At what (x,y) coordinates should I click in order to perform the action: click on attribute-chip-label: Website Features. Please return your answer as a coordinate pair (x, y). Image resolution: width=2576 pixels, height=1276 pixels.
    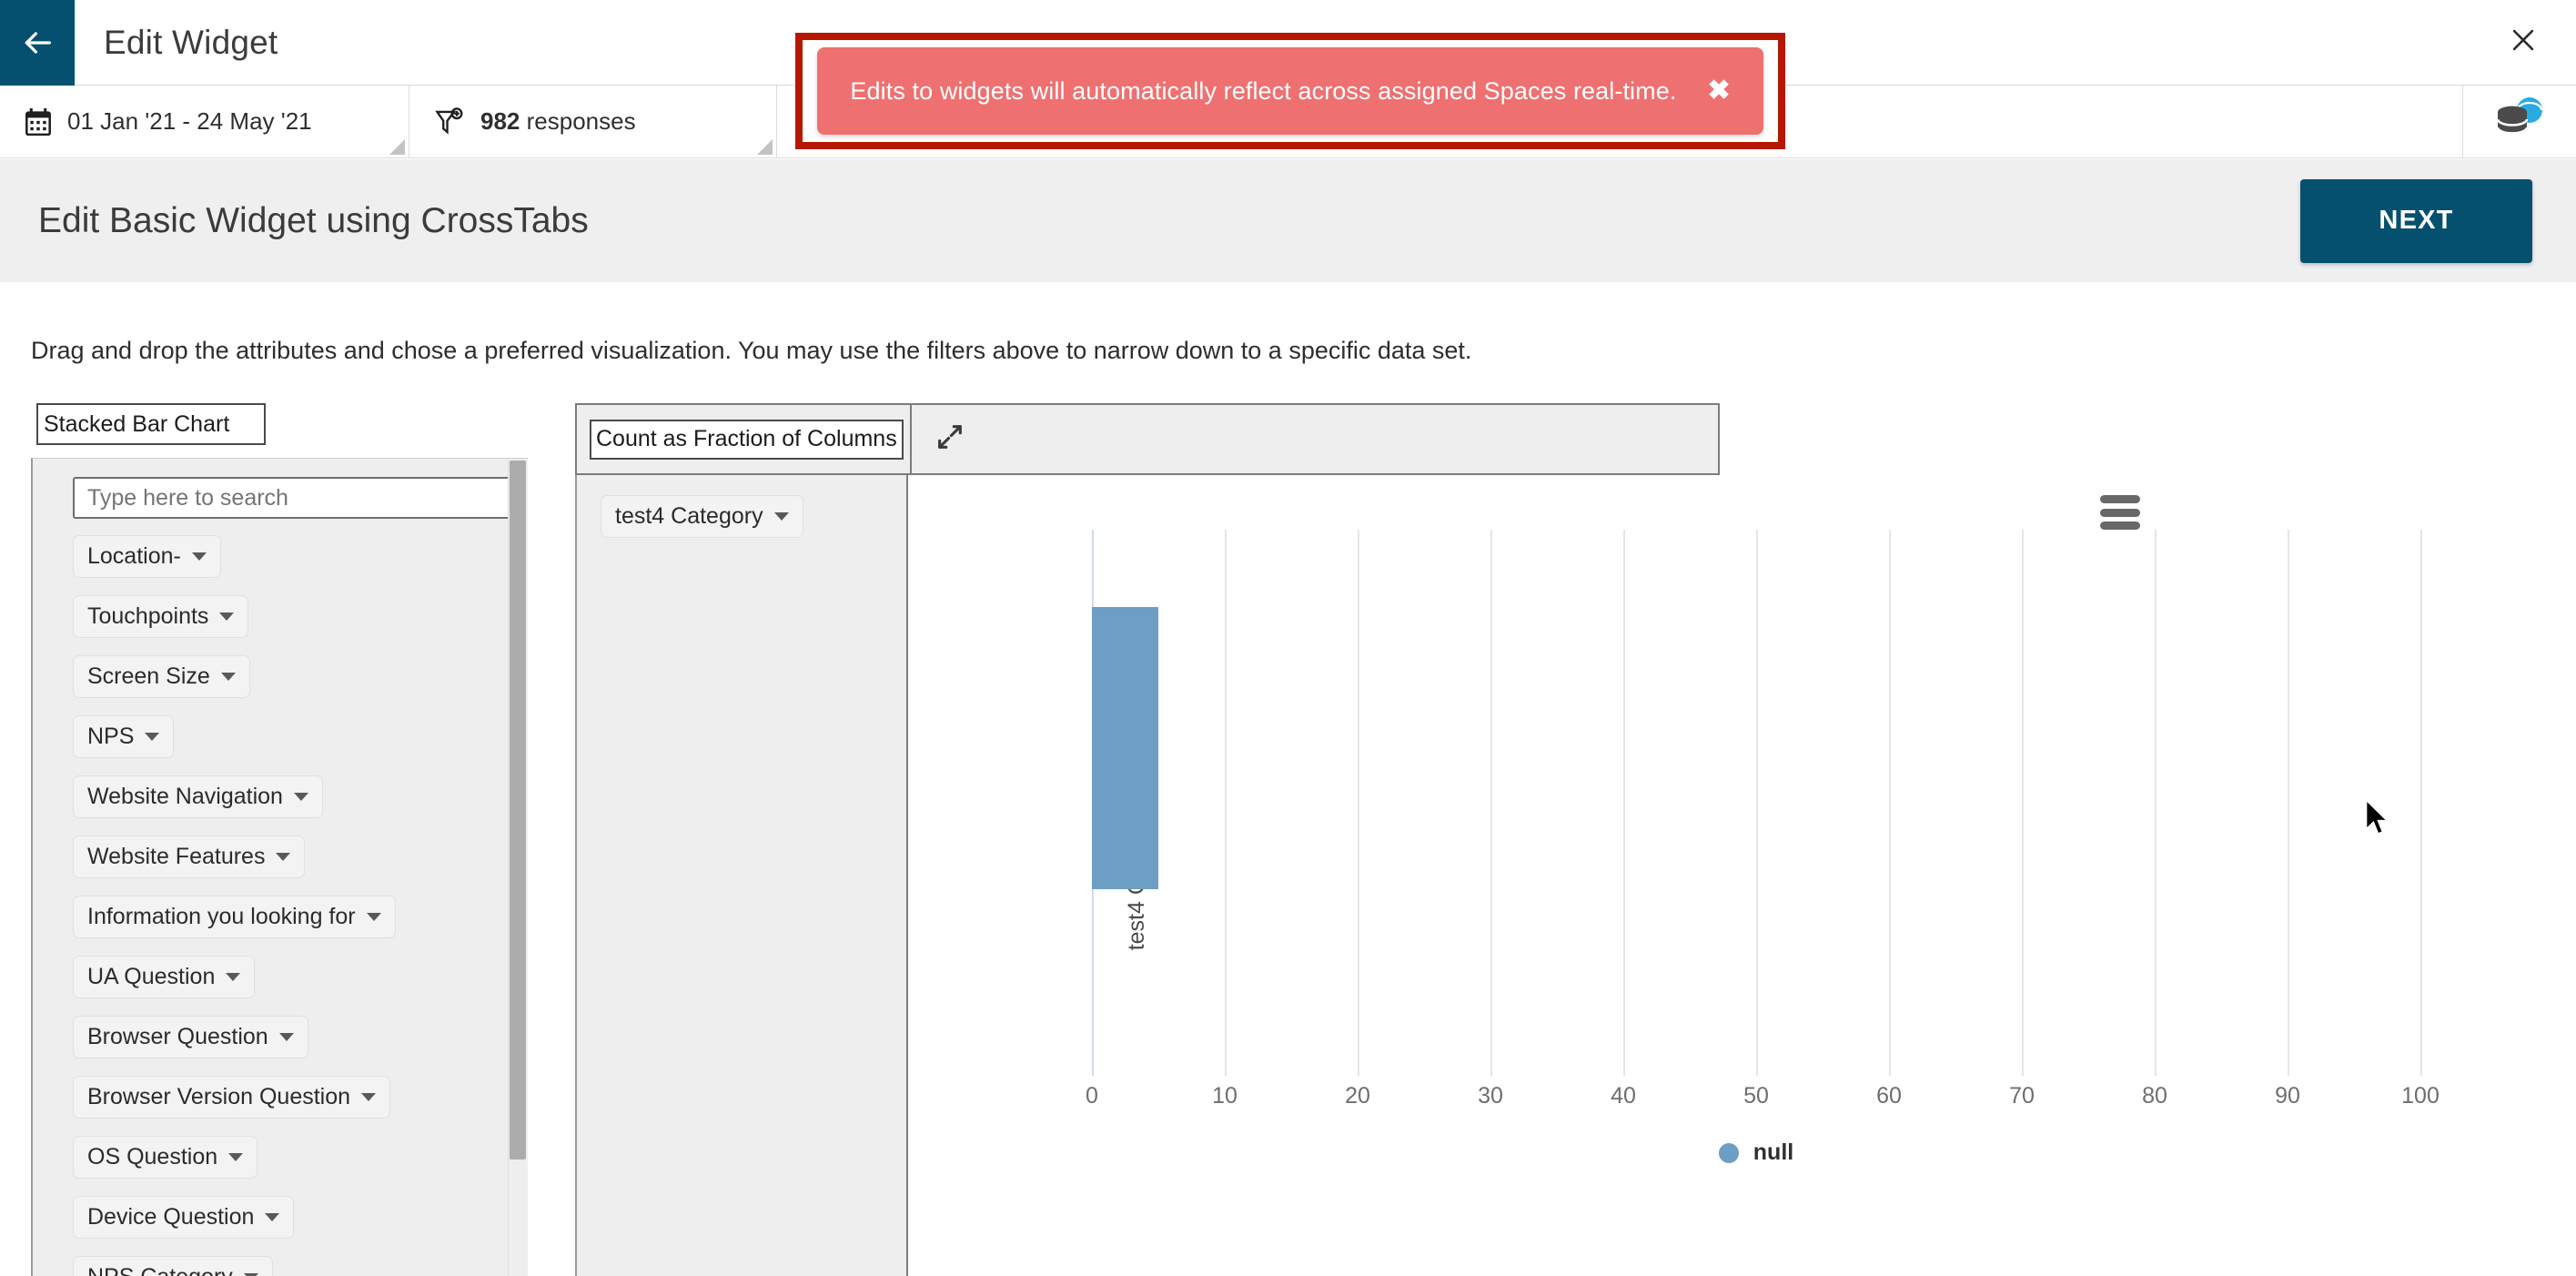
    Looking at the image, I should click on (176, 856).